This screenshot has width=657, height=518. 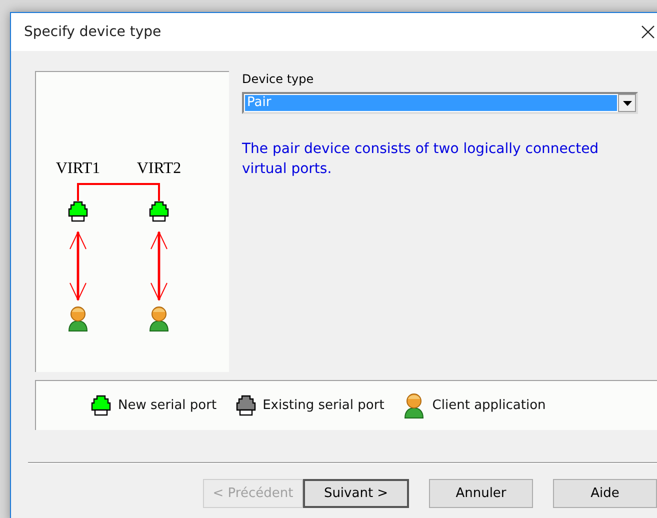 I want to click on dialog-button: Suivant >, so click(x=356, y=493).